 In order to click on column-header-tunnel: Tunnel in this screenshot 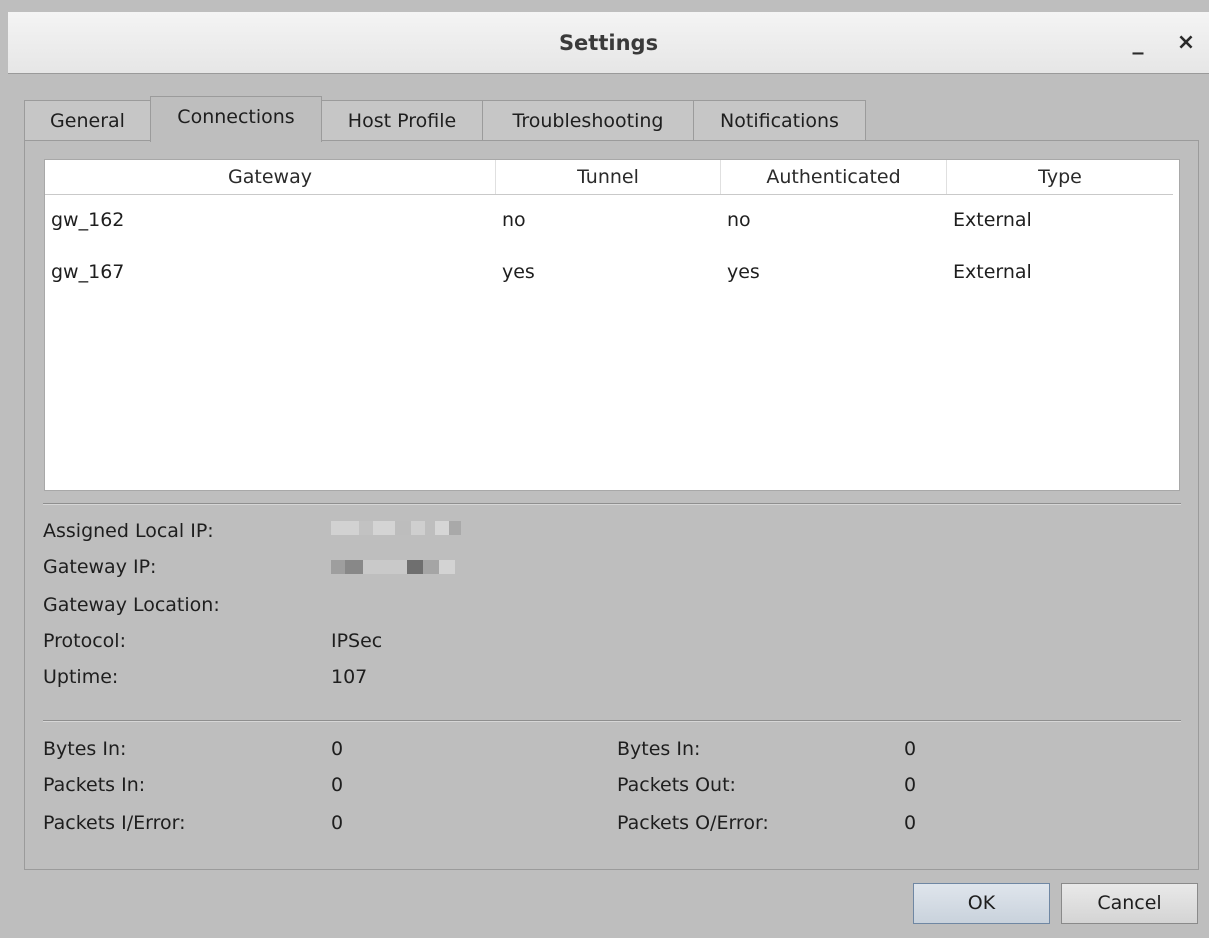, I will do `click(608, 177)`.